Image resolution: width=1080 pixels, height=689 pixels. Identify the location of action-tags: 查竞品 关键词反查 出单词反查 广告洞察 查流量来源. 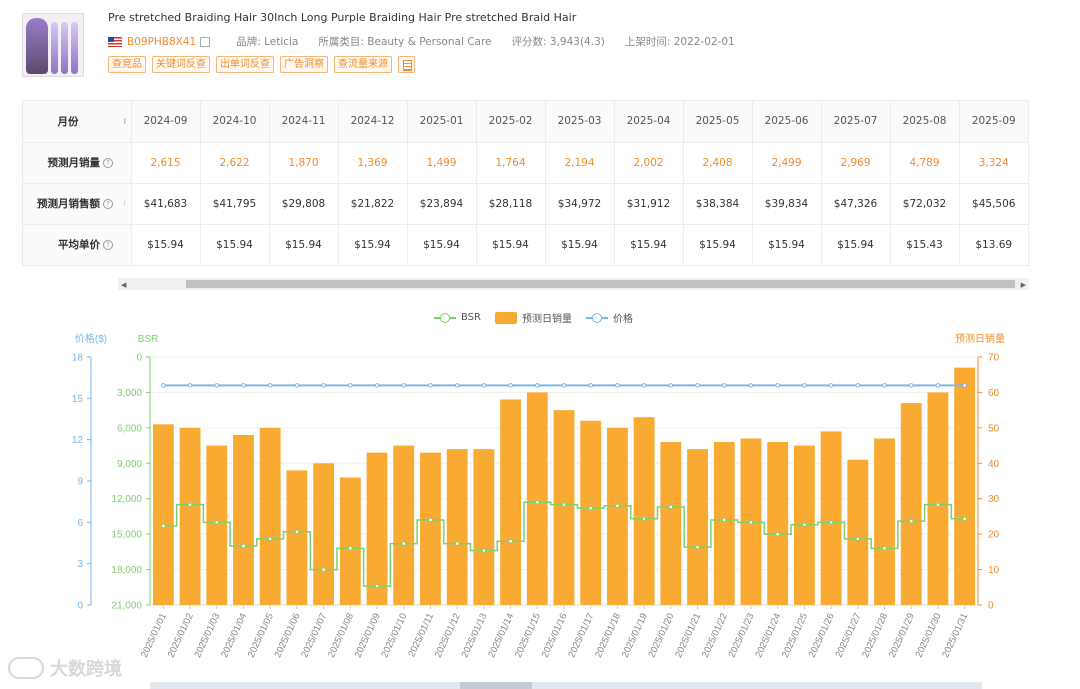
(261, 64).